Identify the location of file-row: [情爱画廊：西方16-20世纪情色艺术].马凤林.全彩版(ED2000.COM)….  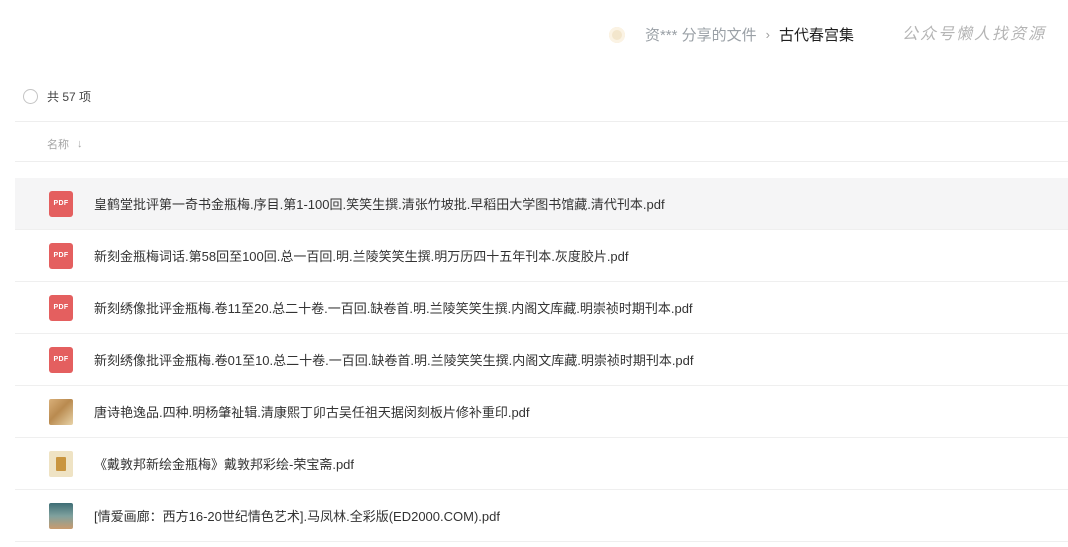
(541, 516).